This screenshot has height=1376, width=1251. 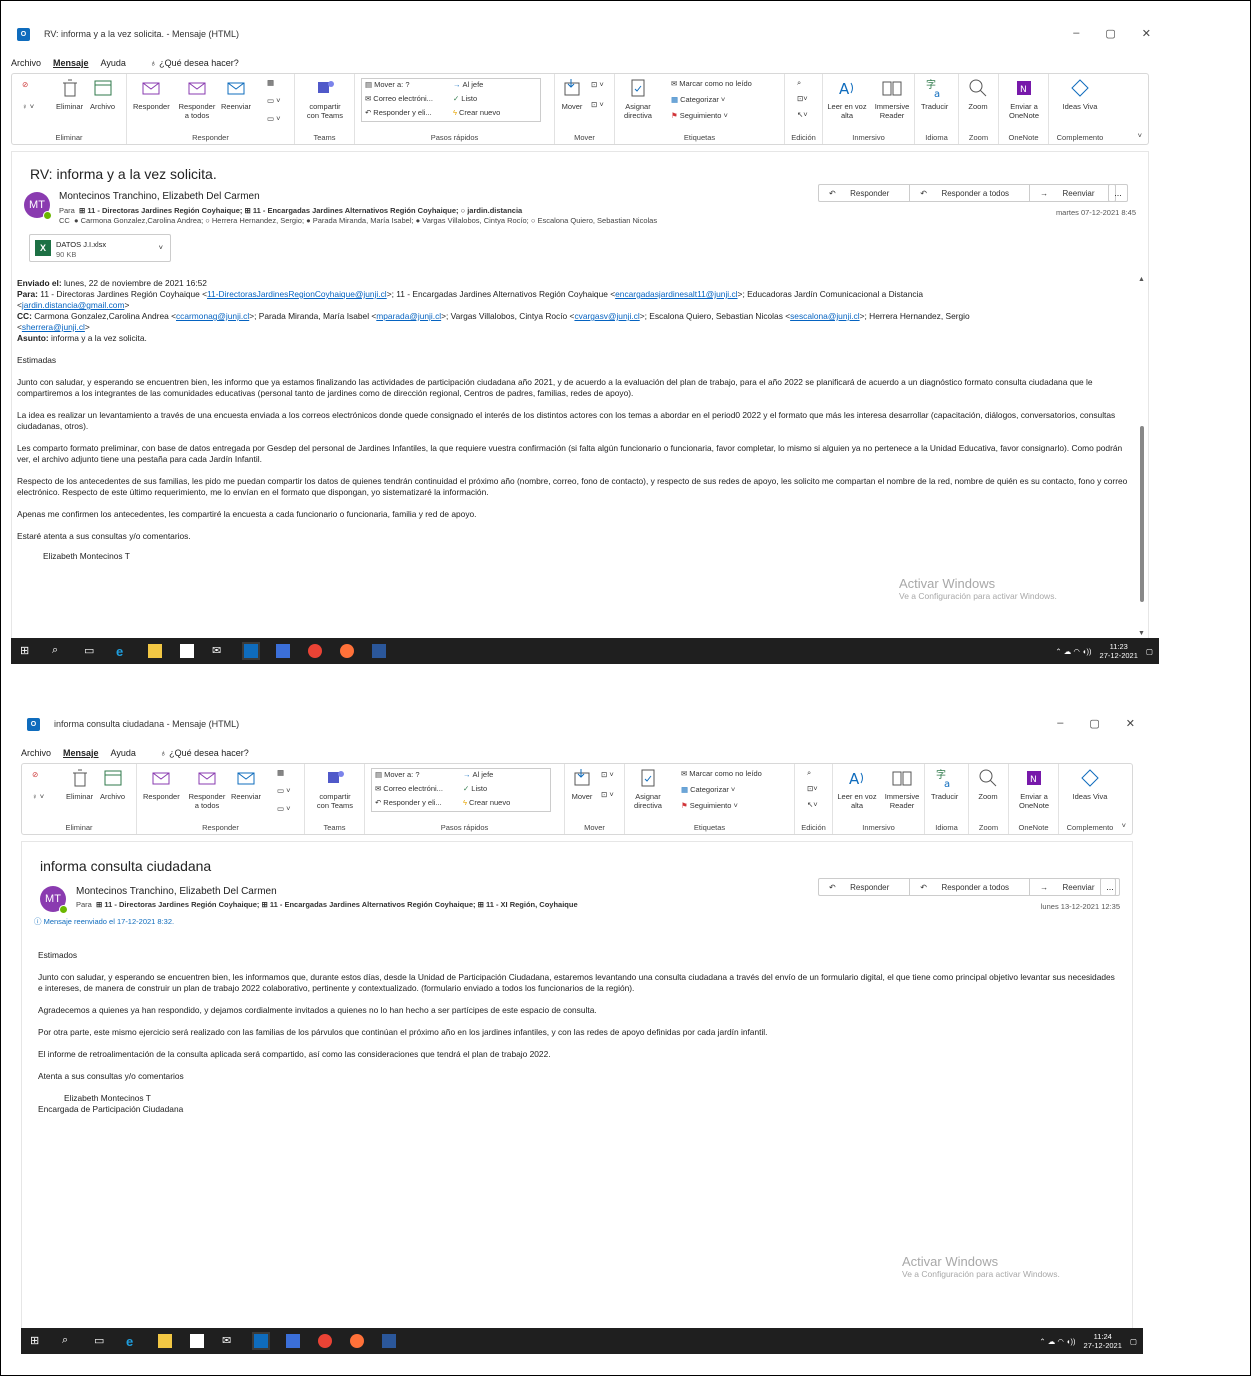 I want to click on translate-button: 字a Traducir, so click(x=934, y=94).